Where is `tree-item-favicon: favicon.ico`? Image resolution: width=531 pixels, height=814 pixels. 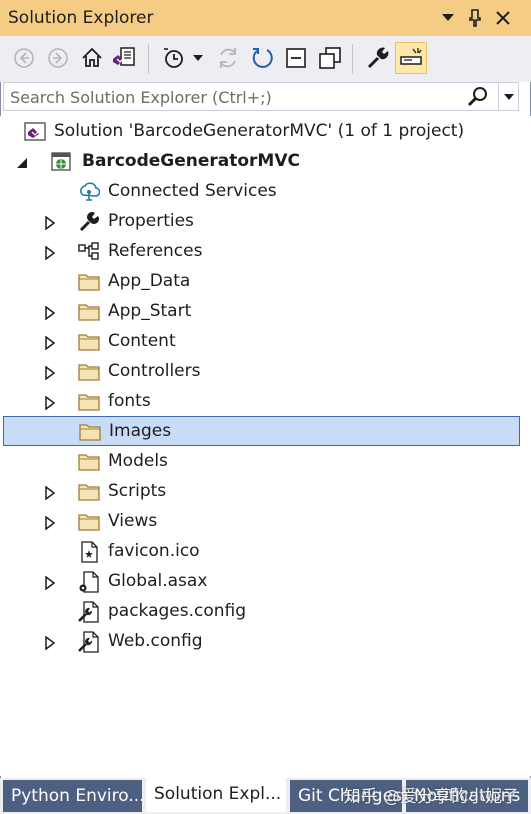
tree-item-favicon: favicon.ico is located at coordinates (265, 552).